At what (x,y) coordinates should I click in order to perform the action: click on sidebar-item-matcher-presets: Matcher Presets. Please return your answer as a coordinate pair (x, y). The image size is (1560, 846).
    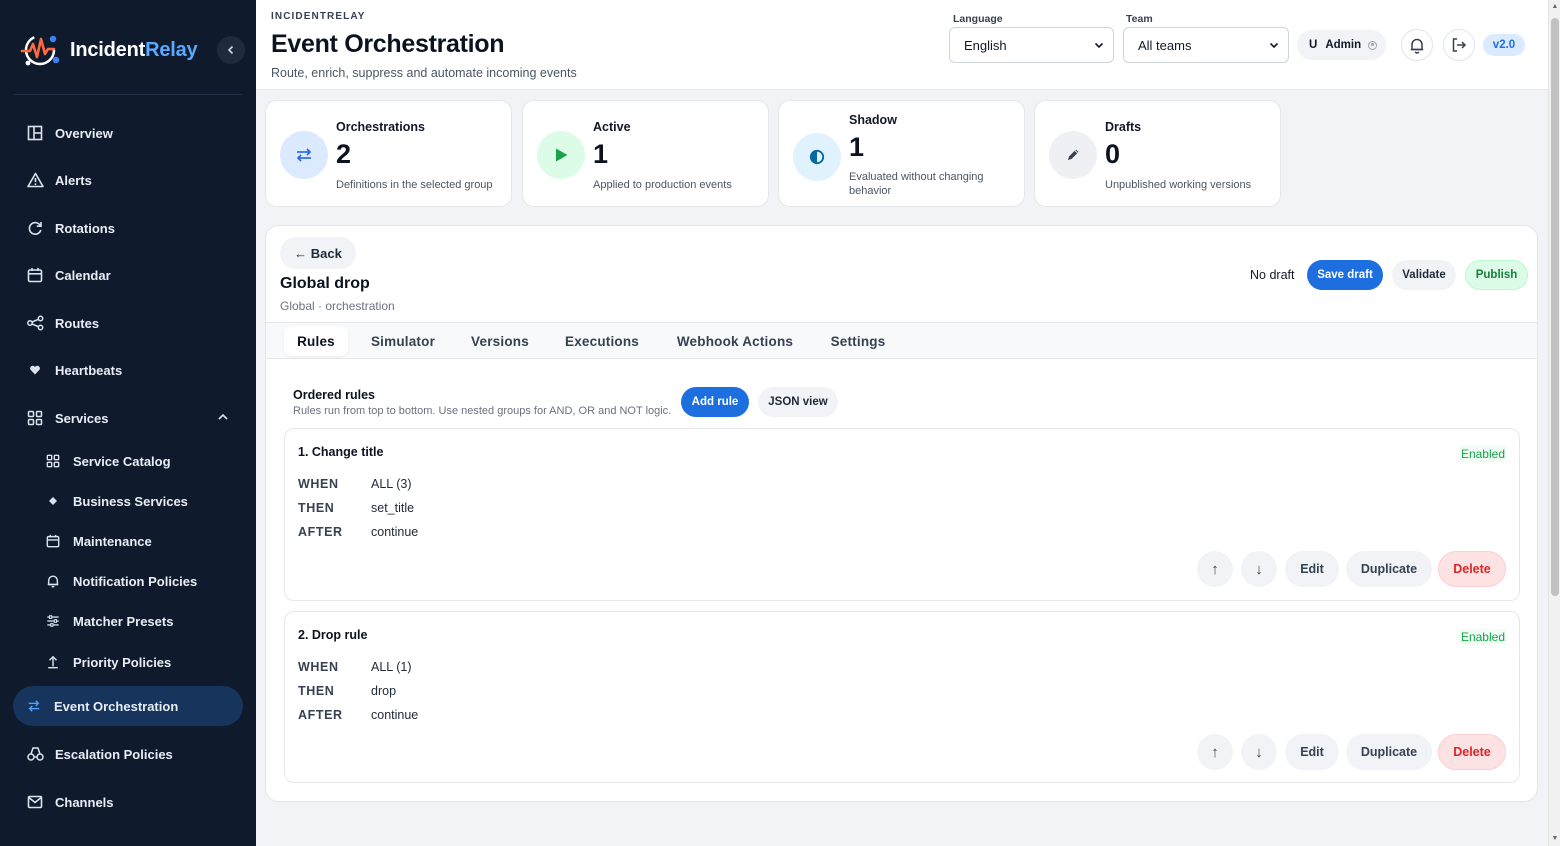
    Looking at the image, I should click on (137, 621).